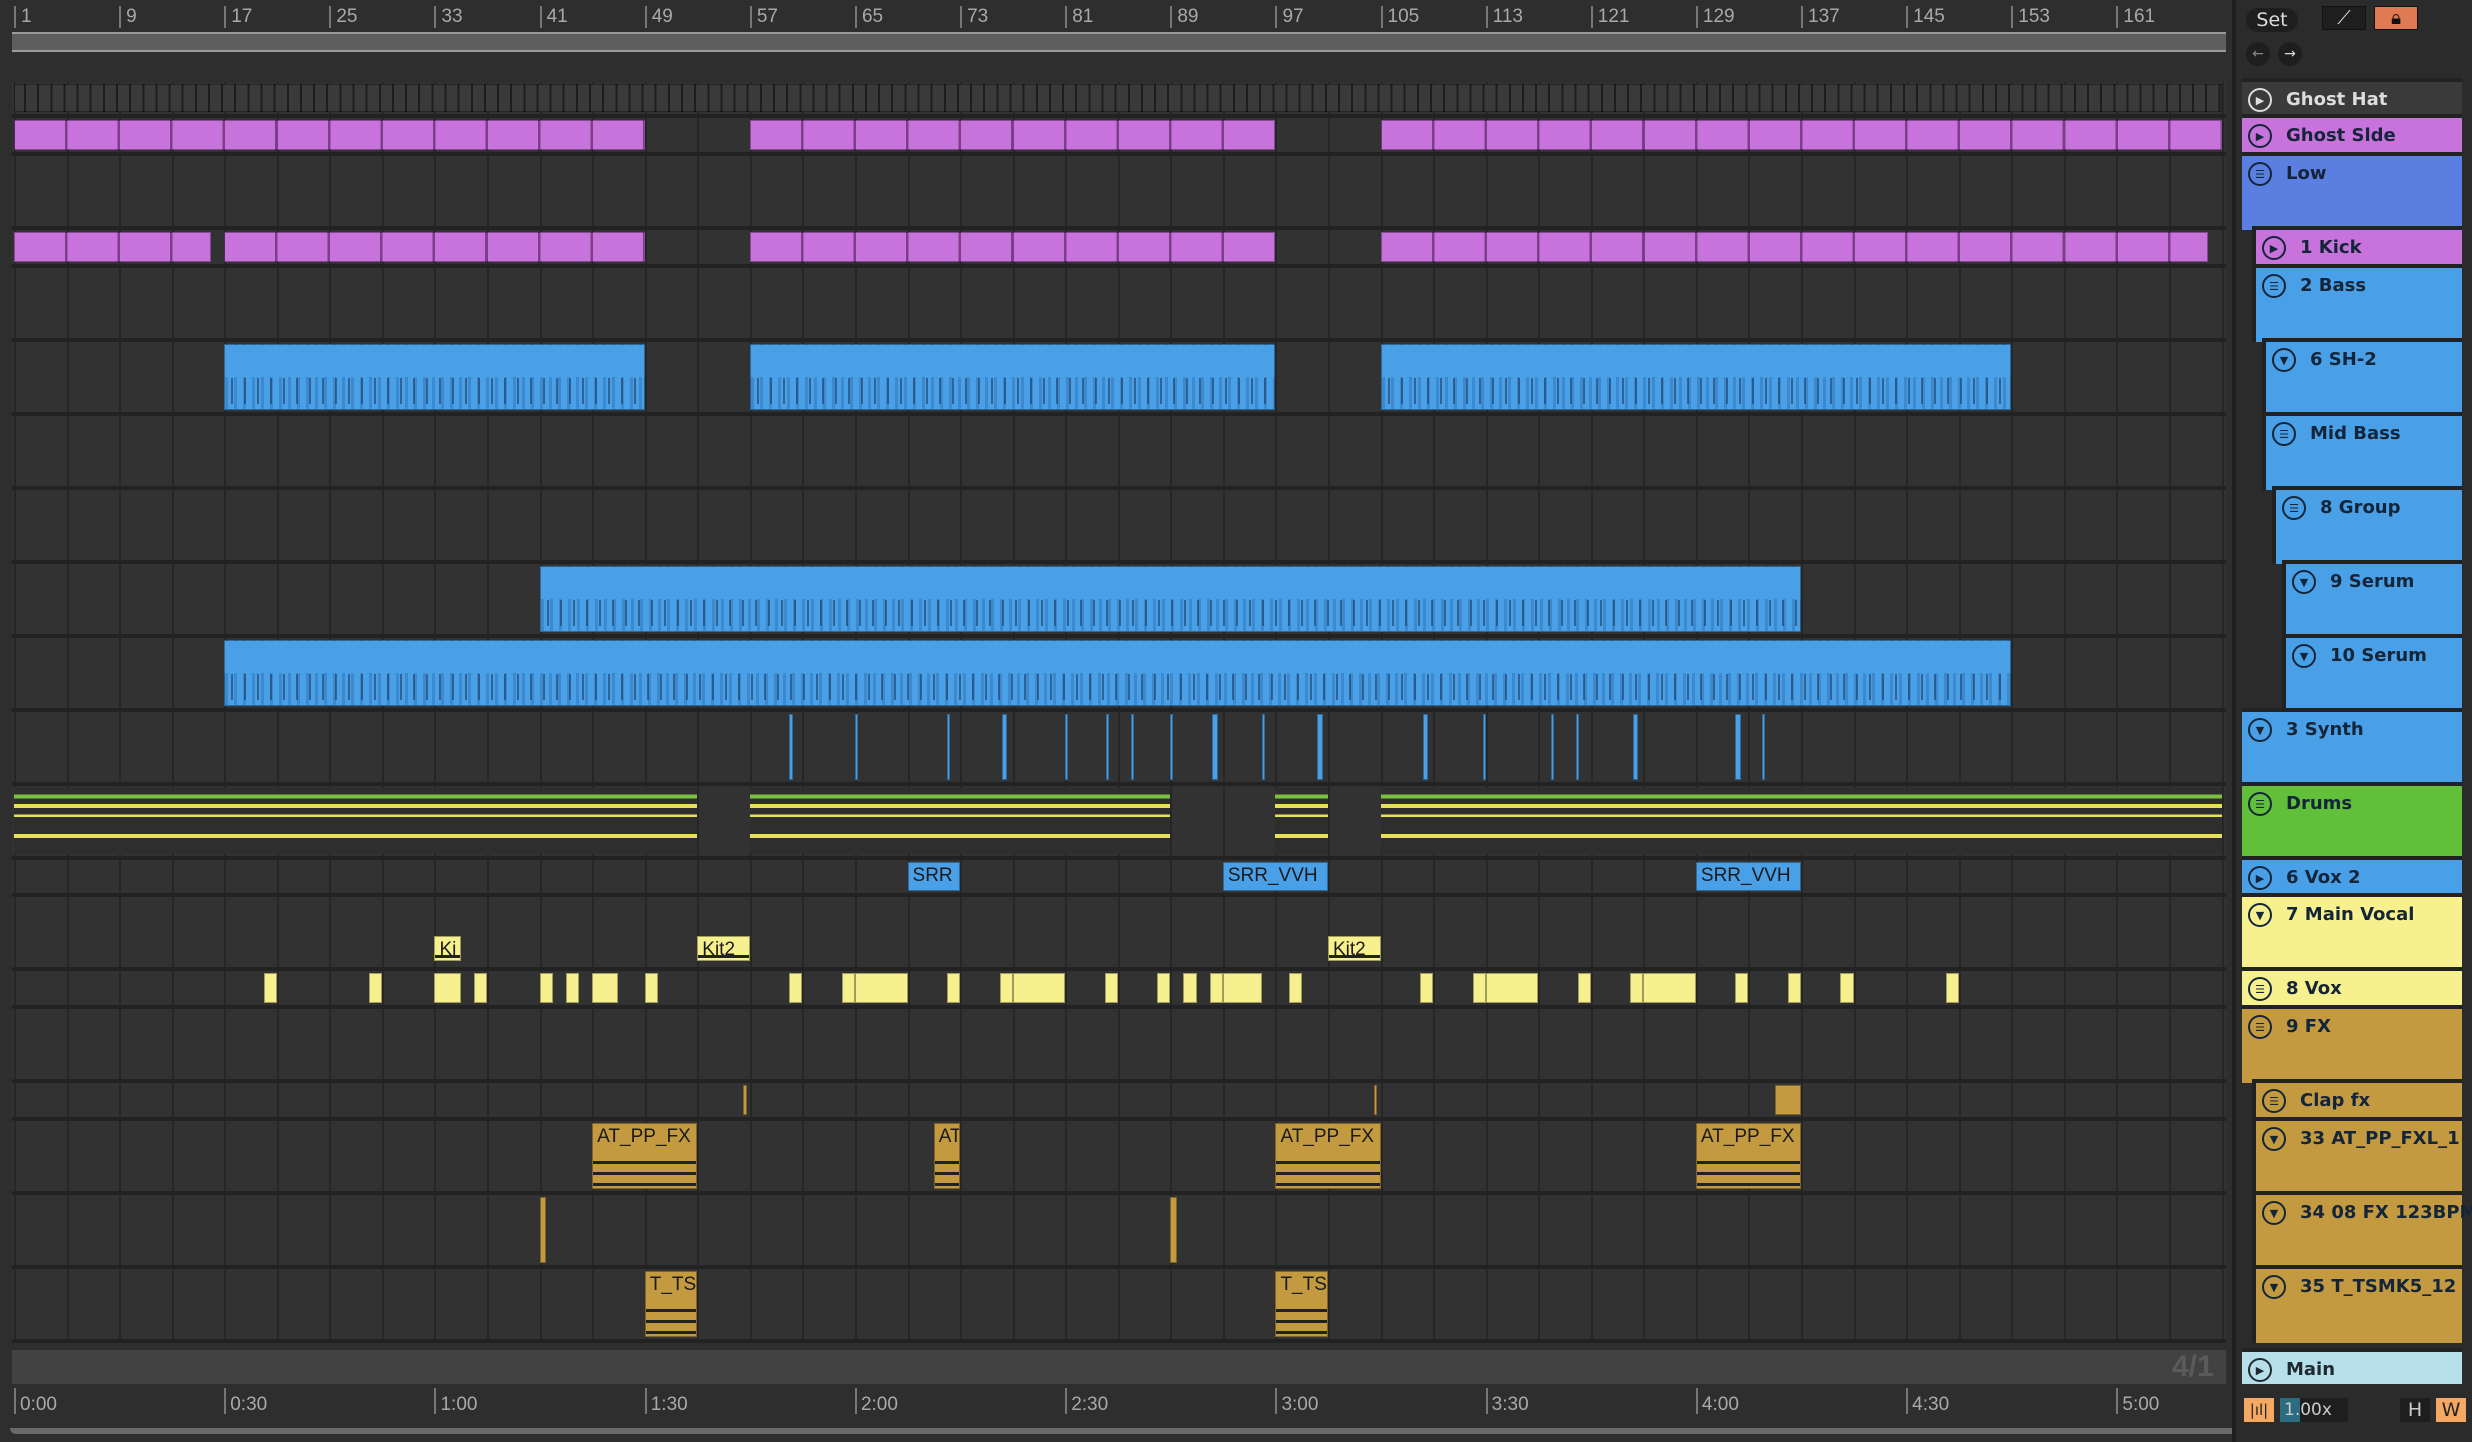  What do you see at coordinates (2357, 1304) in the screenshot?
I see `track-header: ▼ 35 T_TSMK5_12` at bounding box center [2357, 1304].